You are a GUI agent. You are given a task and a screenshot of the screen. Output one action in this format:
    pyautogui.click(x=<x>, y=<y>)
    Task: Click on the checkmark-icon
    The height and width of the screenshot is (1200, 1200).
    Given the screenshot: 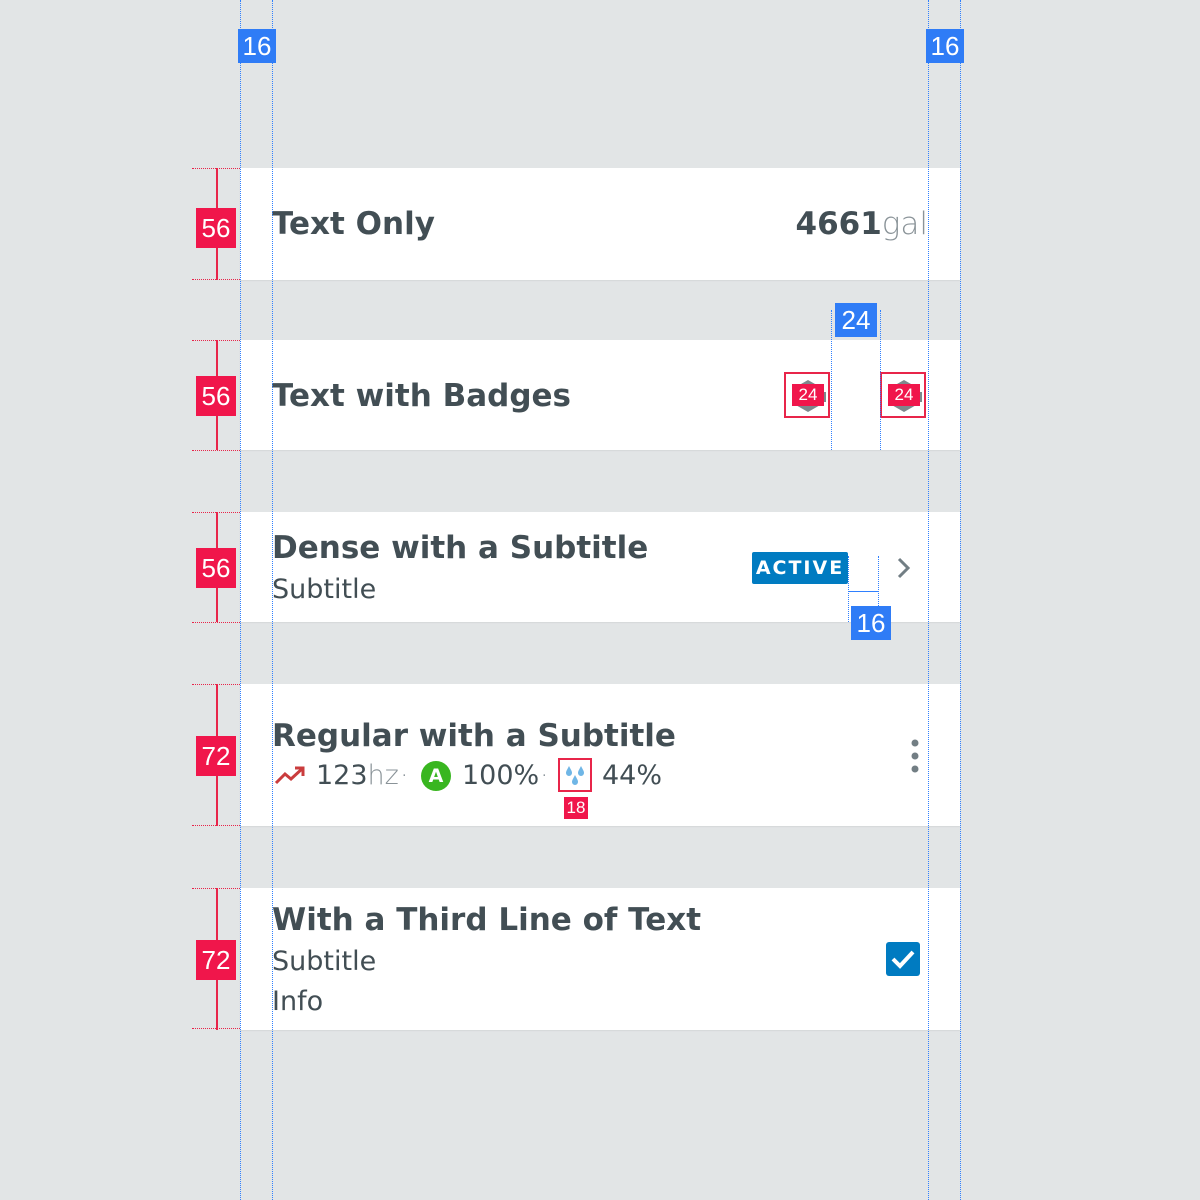 What is the action you would take?
    pyautogui.click(x=903, y=959)
    